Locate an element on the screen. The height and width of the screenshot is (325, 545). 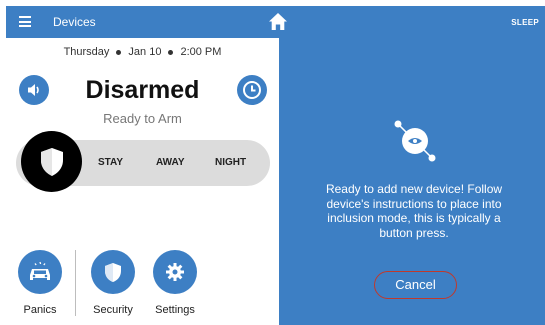
hamburger-icon is located at coordinates (25, 21).